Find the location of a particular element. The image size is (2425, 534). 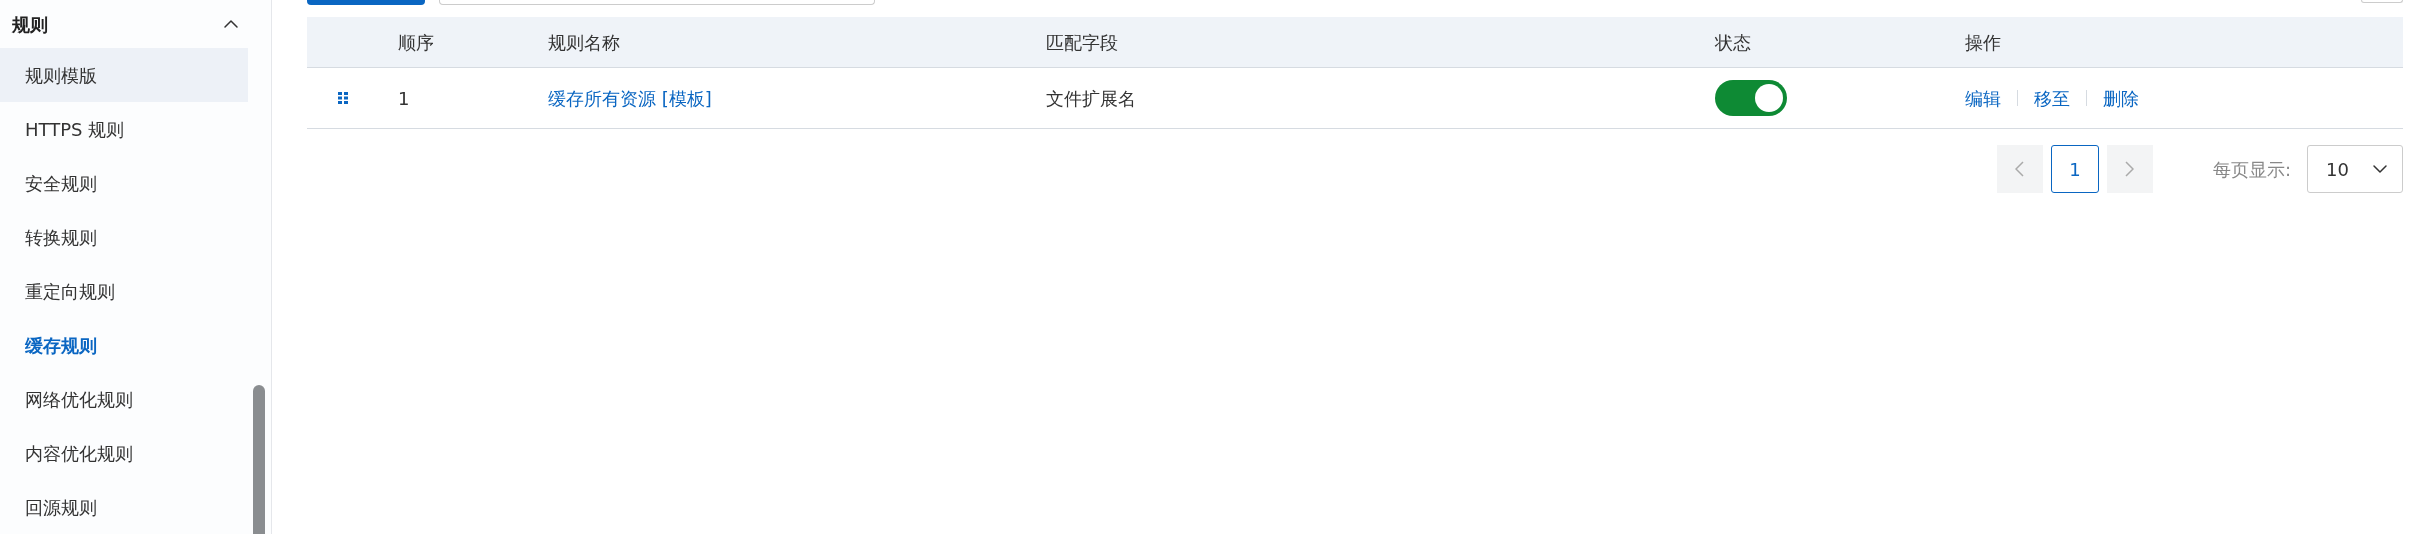

next-page-button is located at coordinates (2129, 169).